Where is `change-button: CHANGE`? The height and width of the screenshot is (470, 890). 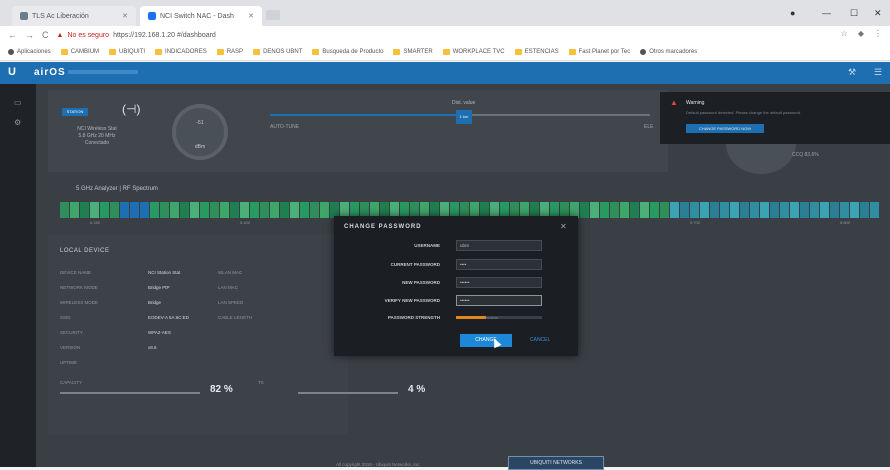
change-button: CHANGE is located at coordinates (486, 340).